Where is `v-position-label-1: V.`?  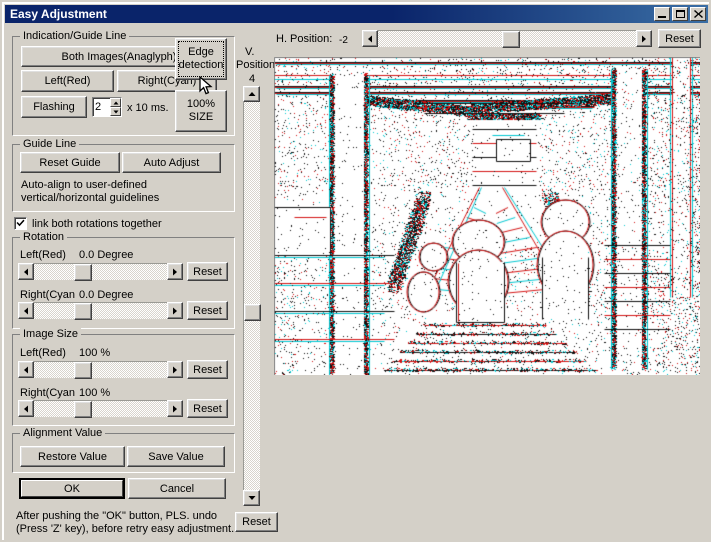 v-position-label-1: V. is located at coordinates (250, 52).